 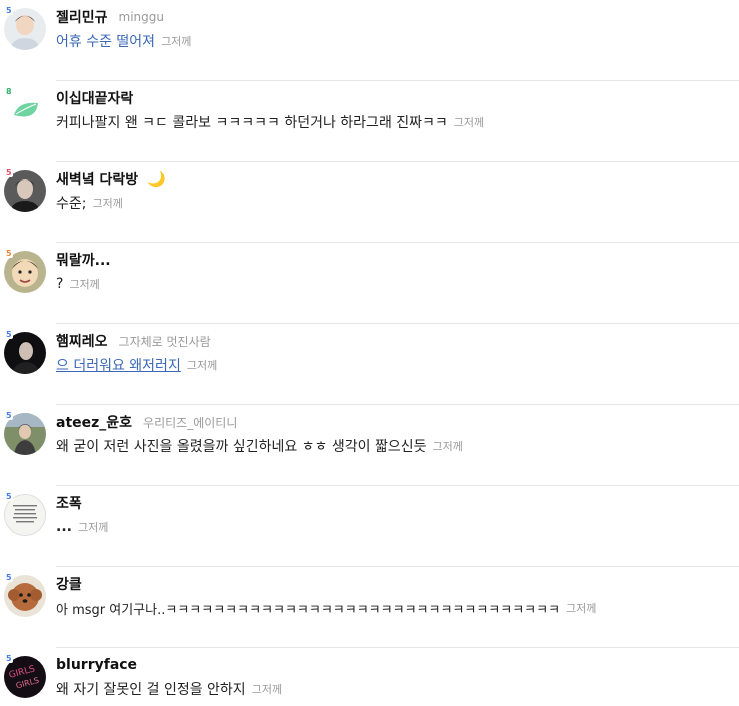 What do you see at coordinates (9, 91) in the screenshot?
I see `level-badge: 8` at bounding box center [9, 91].